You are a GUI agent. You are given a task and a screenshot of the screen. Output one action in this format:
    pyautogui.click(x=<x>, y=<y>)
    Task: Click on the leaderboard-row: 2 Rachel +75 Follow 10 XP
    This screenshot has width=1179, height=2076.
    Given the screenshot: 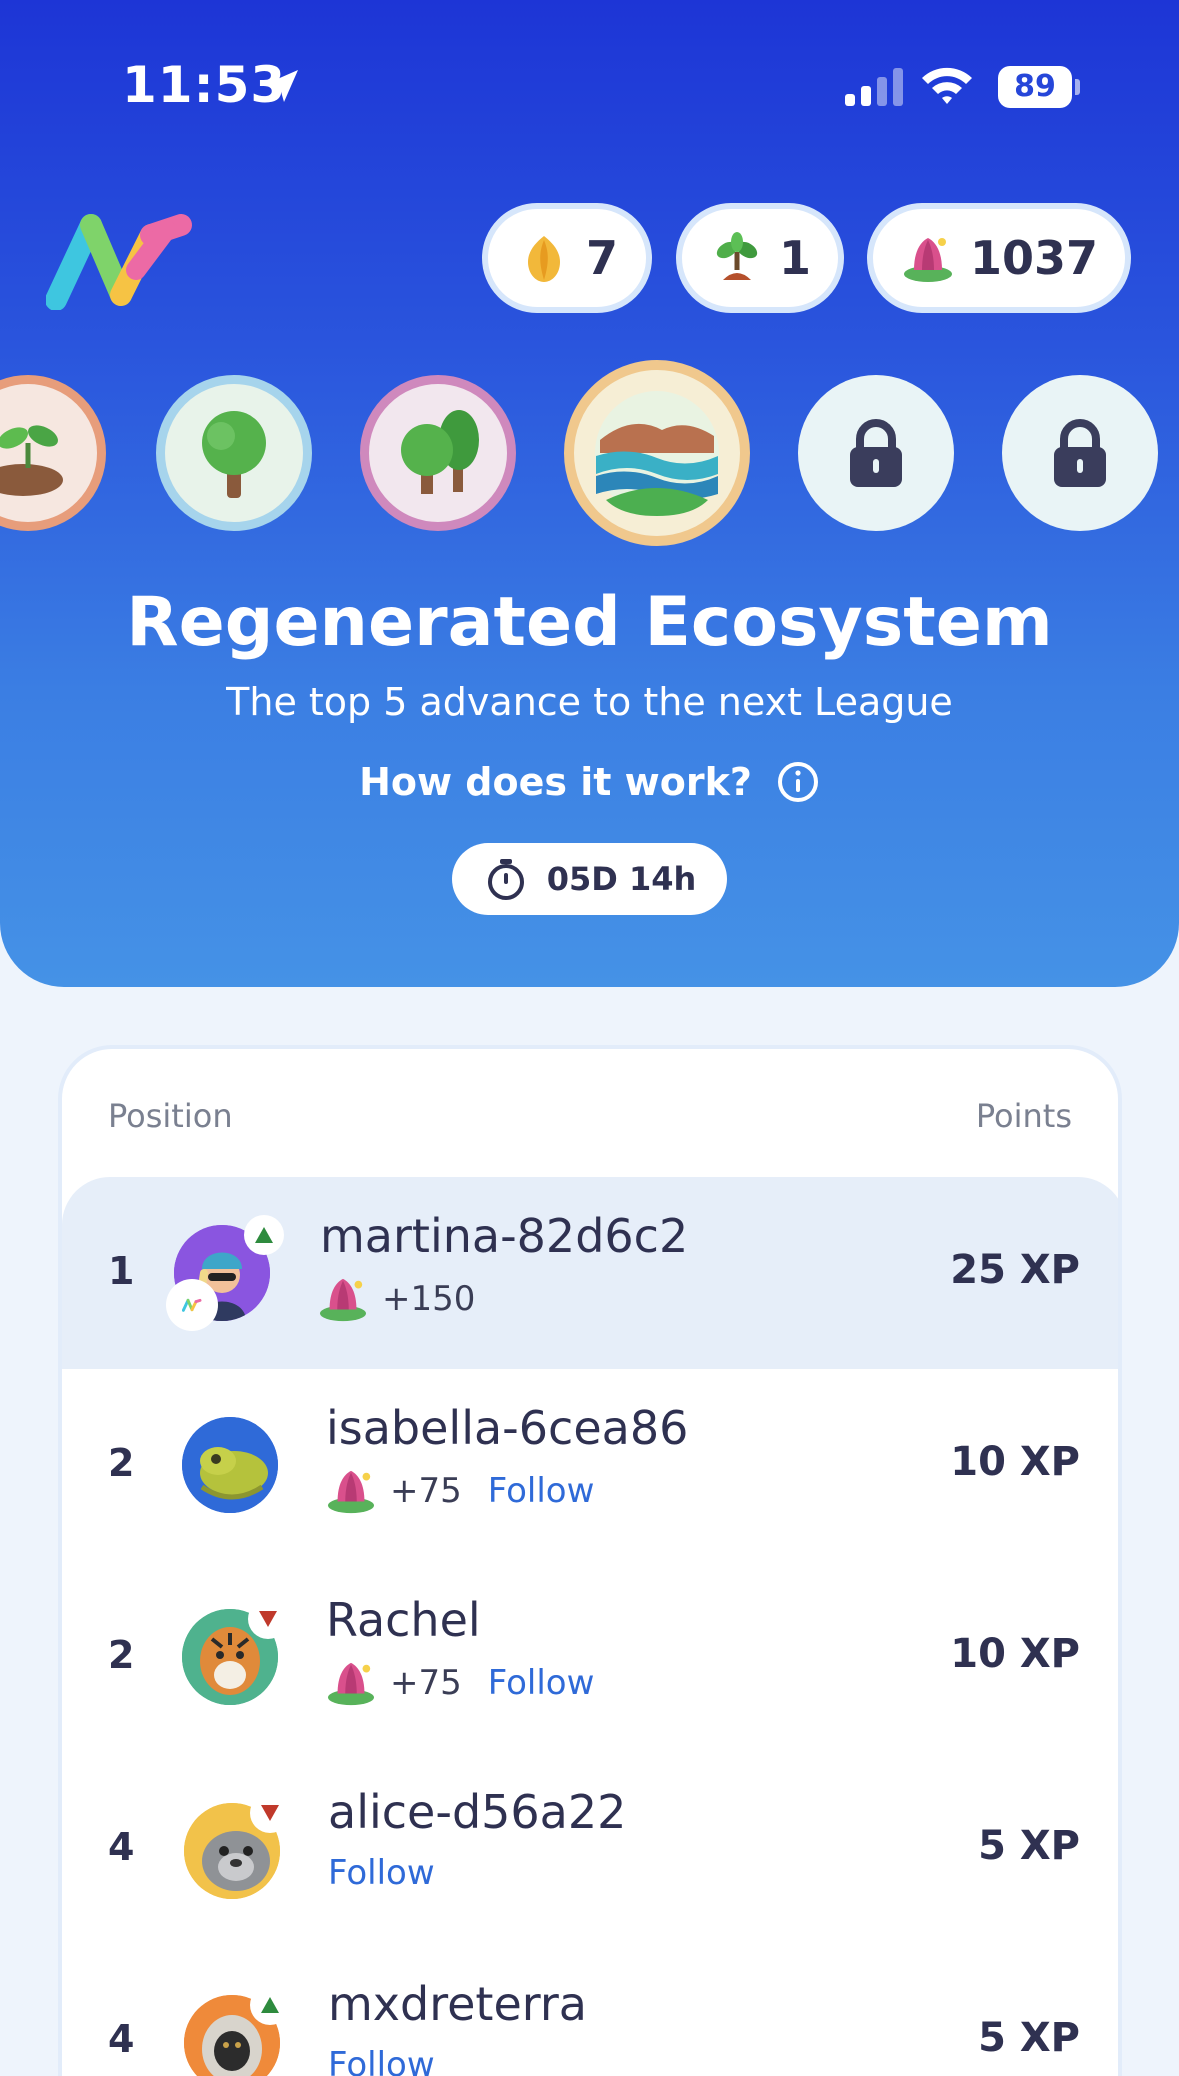 What is the action you would take?
    pyautogui.click(x=590, y=1657)
    